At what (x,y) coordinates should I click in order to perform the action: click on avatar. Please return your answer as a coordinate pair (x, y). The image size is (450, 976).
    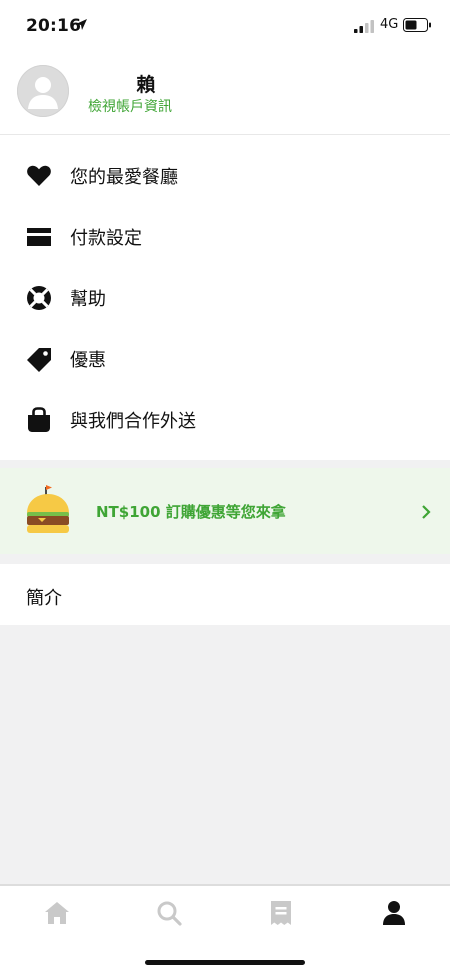
    Looking at the image, I should click on (43, 91).